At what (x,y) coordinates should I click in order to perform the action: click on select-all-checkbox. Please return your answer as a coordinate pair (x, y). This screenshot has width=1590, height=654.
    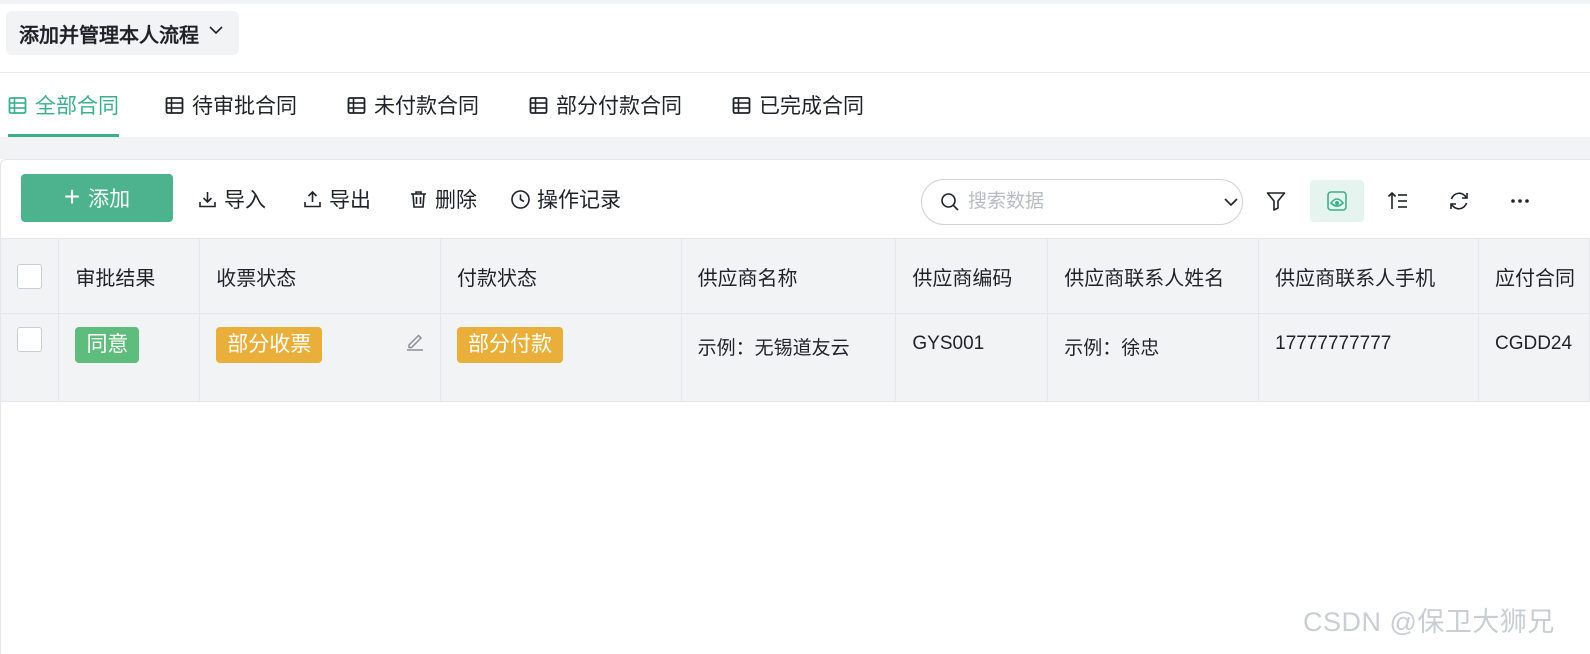
    Looking at the image, I should click on (29, 276).